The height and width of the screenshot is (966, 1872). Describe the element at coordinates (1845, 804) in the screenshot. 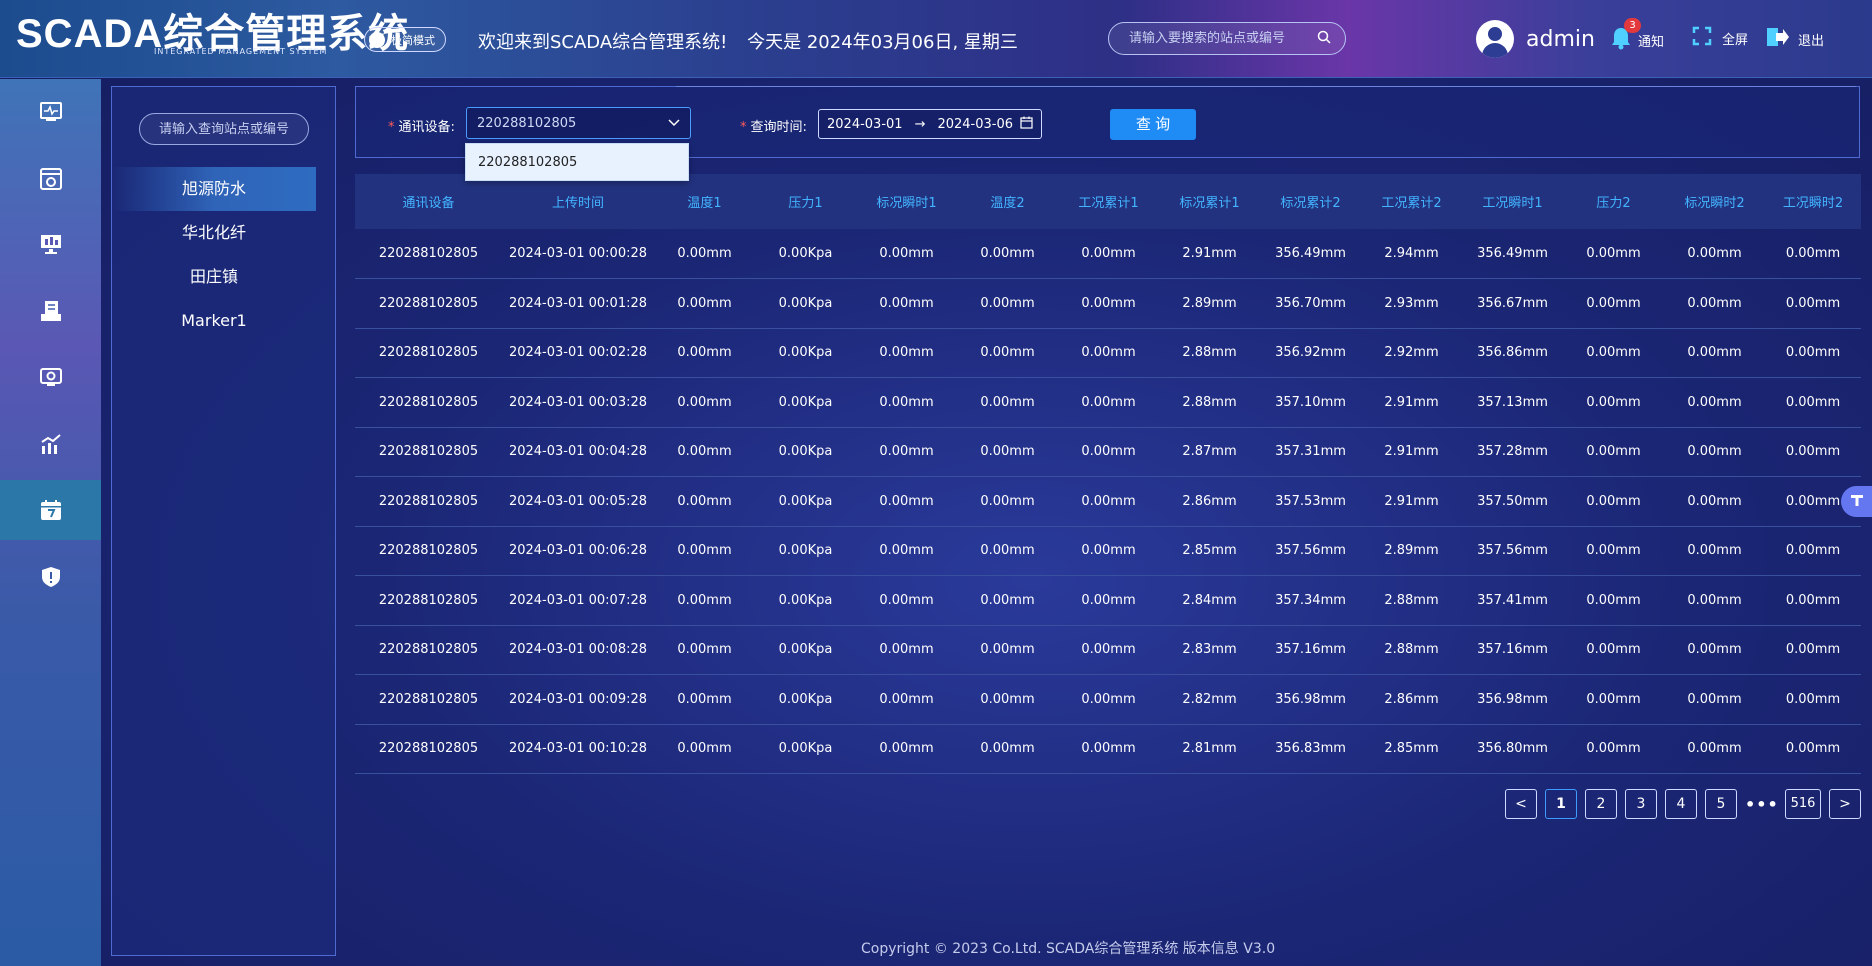

I see `next-page-button: >` at that location.